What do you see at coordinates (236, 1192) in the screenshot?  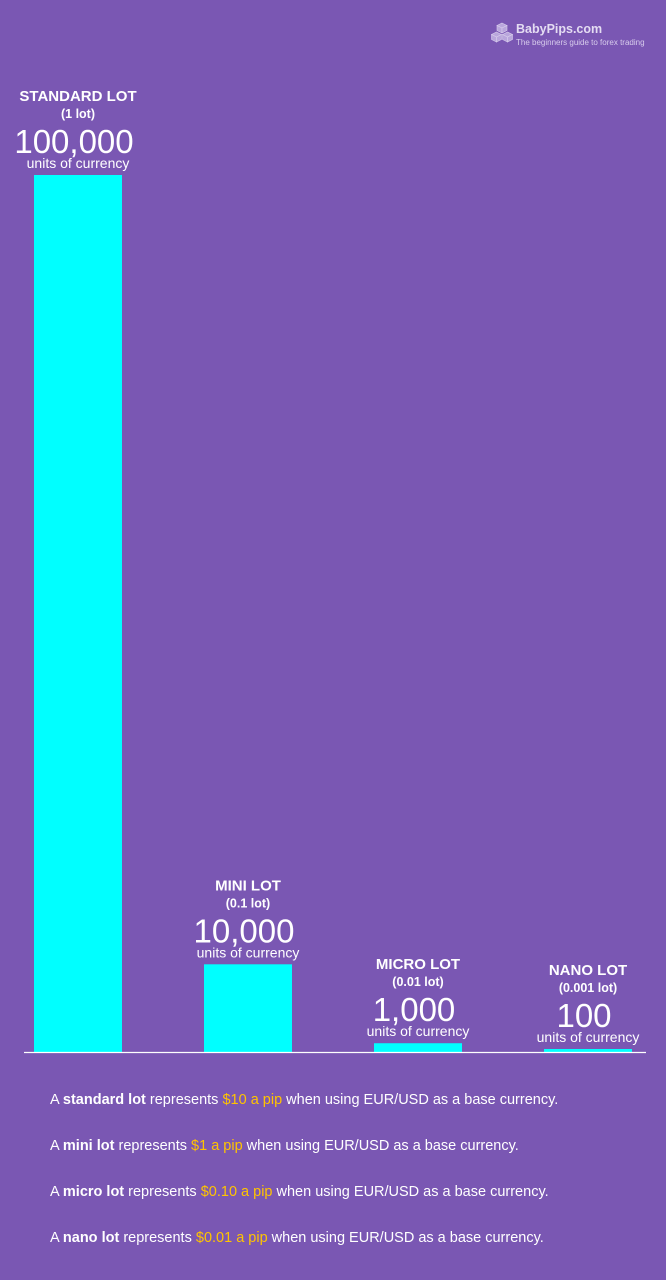 I see `note-pip-value: $0.10 a pip` at bounding box center [236, 1192].